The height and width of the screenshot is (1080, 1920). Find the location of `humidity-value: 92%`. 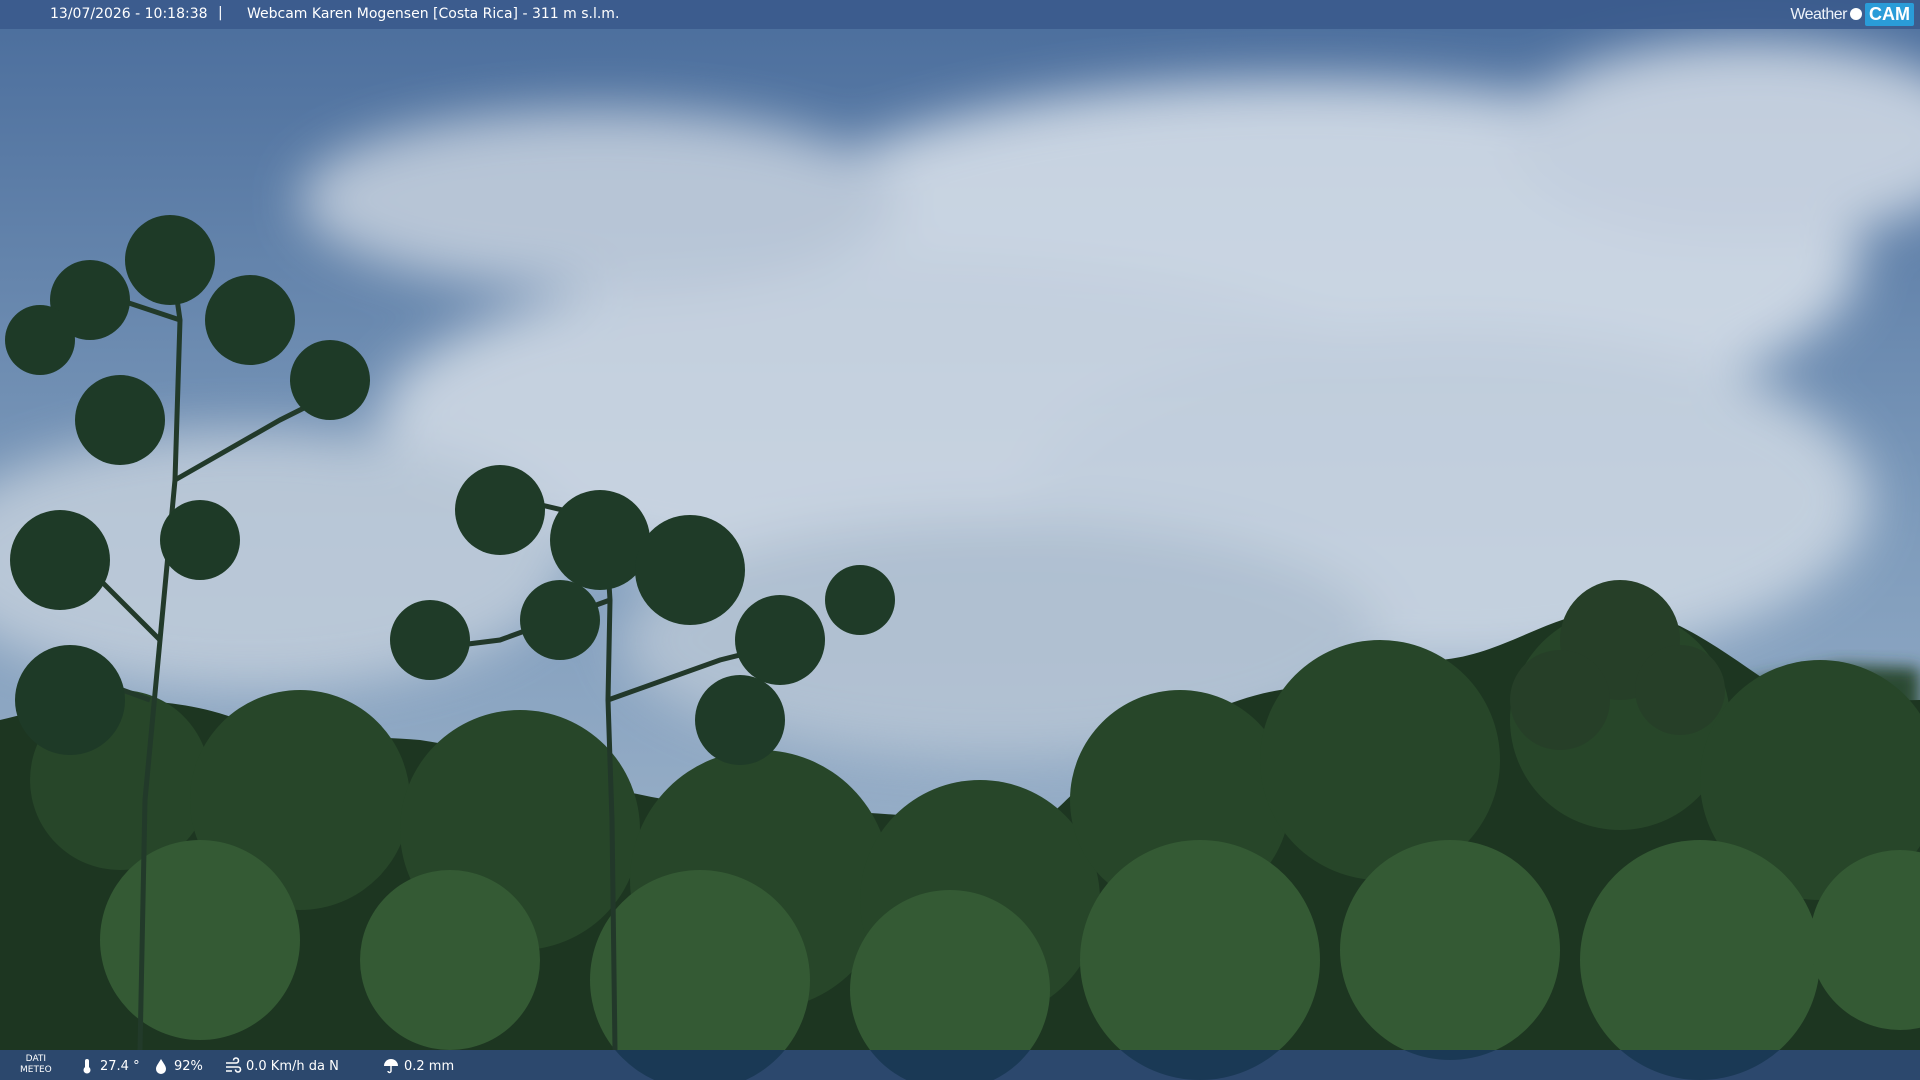

humidity-value: 92% is located at coordinates (188, 1066).